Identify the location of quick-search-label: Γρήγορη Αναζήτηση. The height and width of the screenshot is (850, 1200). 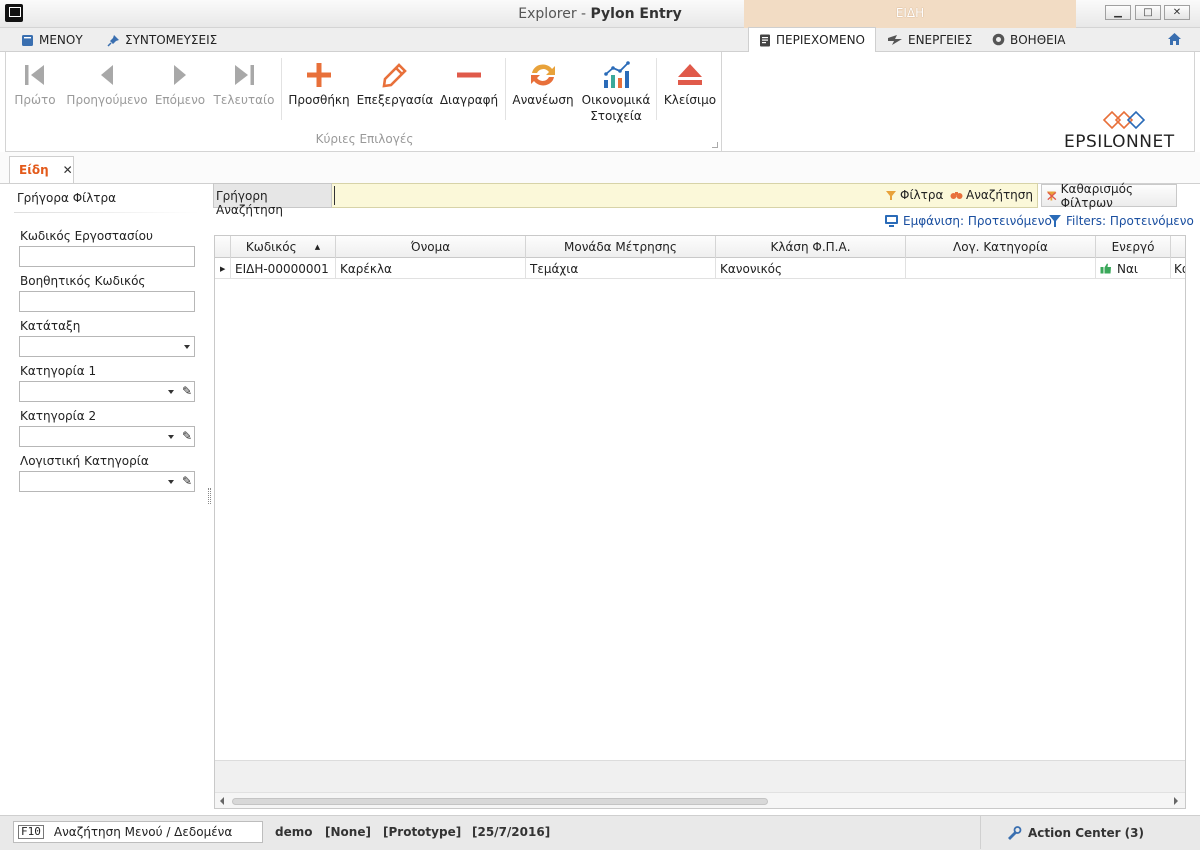
(272, 200).